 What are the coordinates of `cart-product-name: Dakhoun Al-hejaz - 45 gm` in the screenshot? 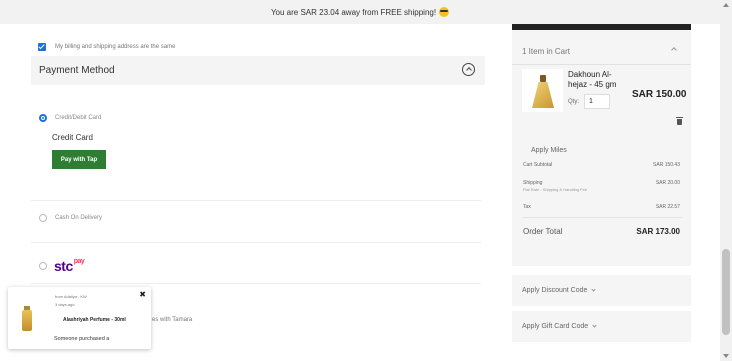 It's located at (598, 80).